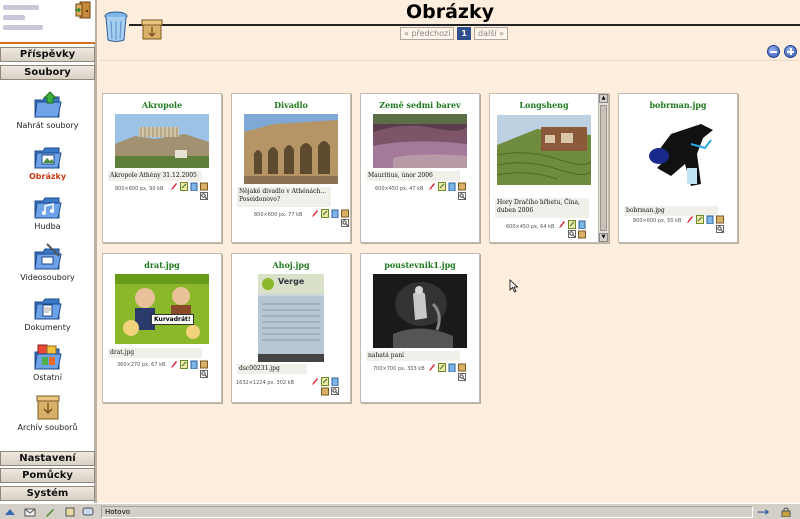  I want to click on zoom-out-button, so click(773, 51).